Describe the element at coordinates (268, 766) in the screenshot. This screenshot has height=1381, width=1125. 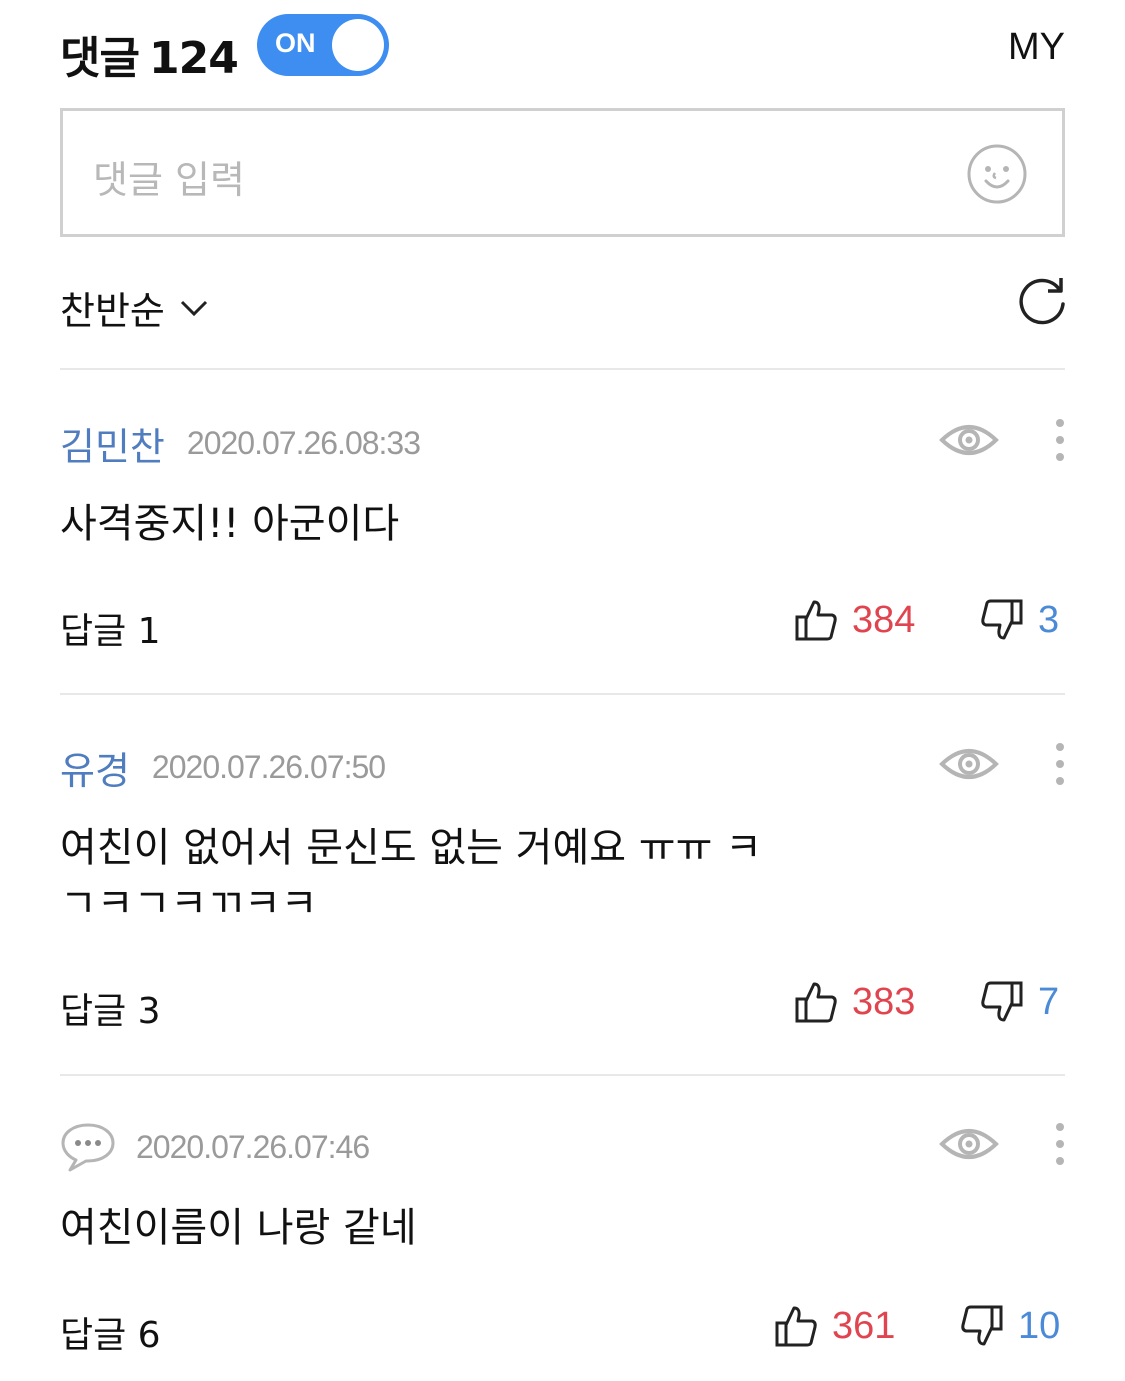
I see `comment-date: 2020.07.26.07:50` at that location.